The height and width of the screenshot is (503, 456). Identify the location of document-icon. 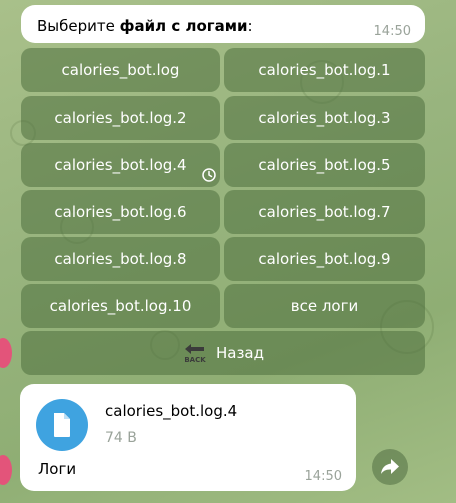
(62, 425).